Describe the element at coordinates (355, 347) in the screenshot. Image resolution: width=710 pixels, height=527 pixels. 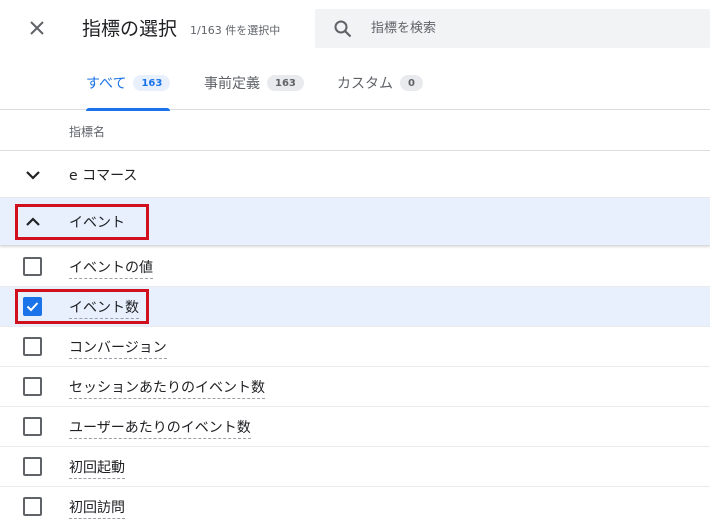
I see `metric-row: コンバージョン` at that location.